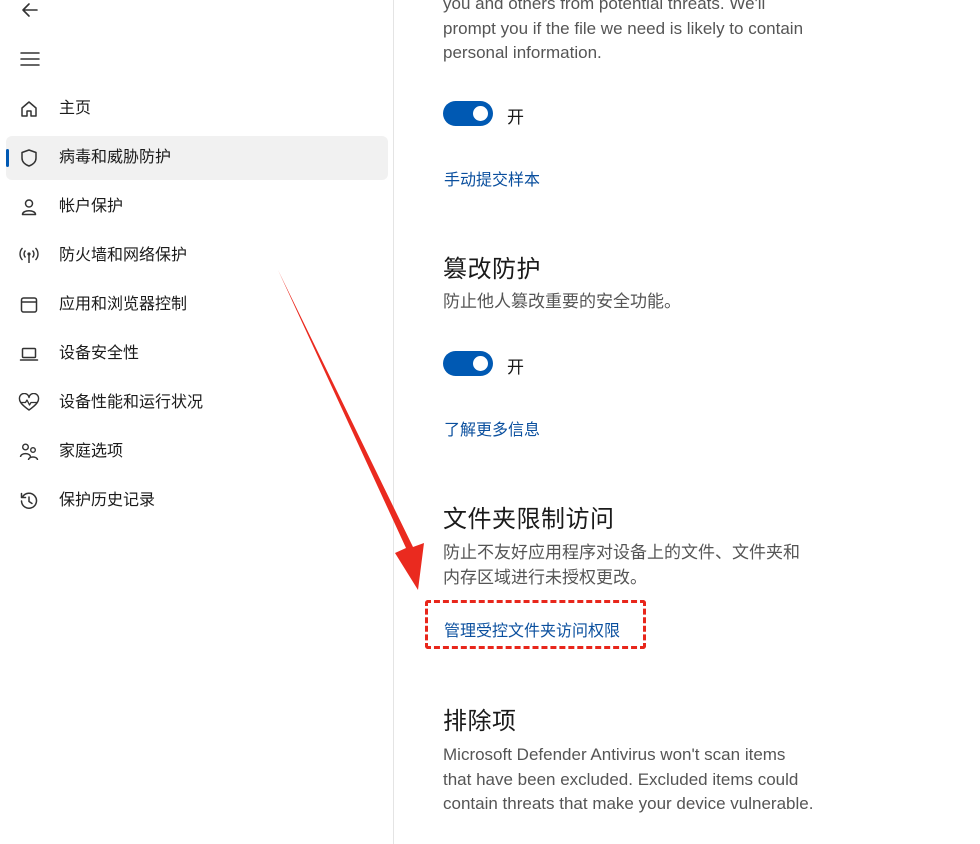 This screenshot has height=844, width=980. Describe the element at coordinates (545, 577) in the screenshot. I see `description-line: 内存区域进行未授权更改。` at that location.